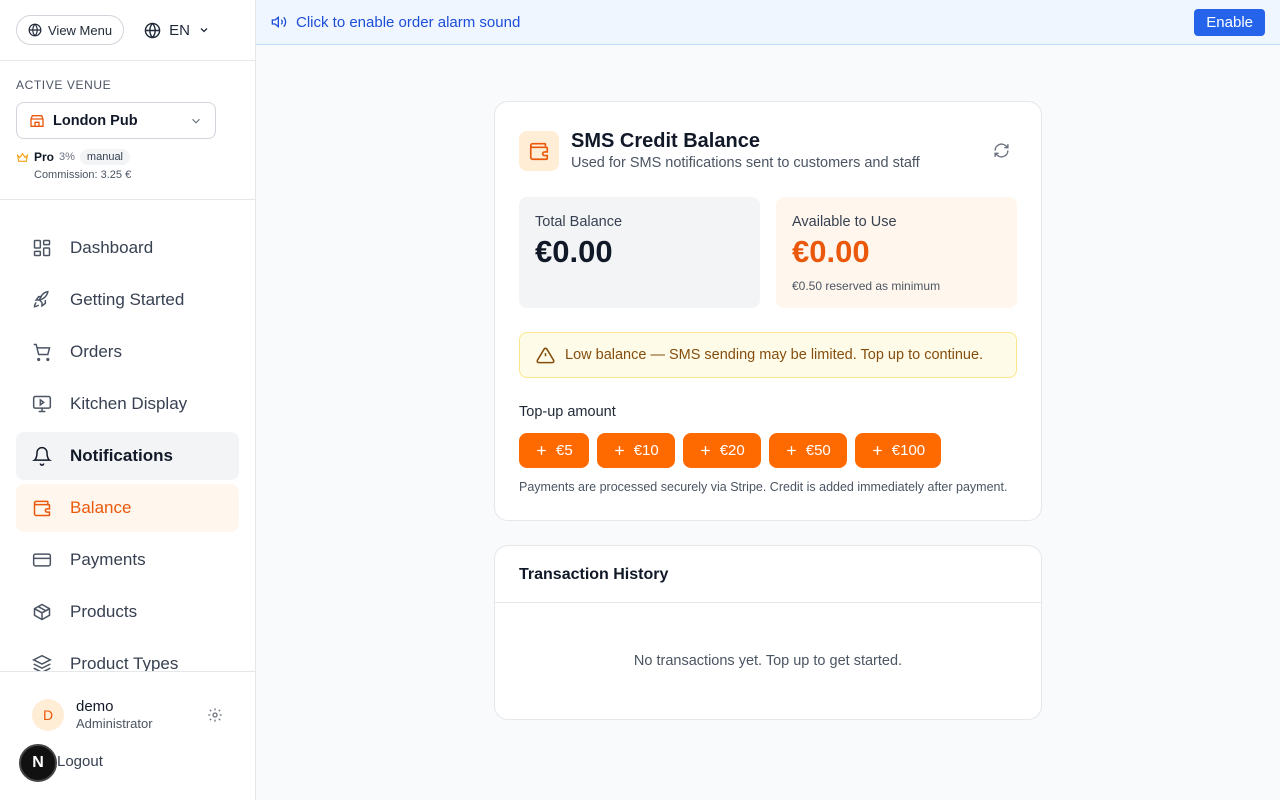  What do you see at coordinates (112, 247) in the screenshot?
I see `sidebar-item-label: Dashboard` at bounding box center [112, 247].